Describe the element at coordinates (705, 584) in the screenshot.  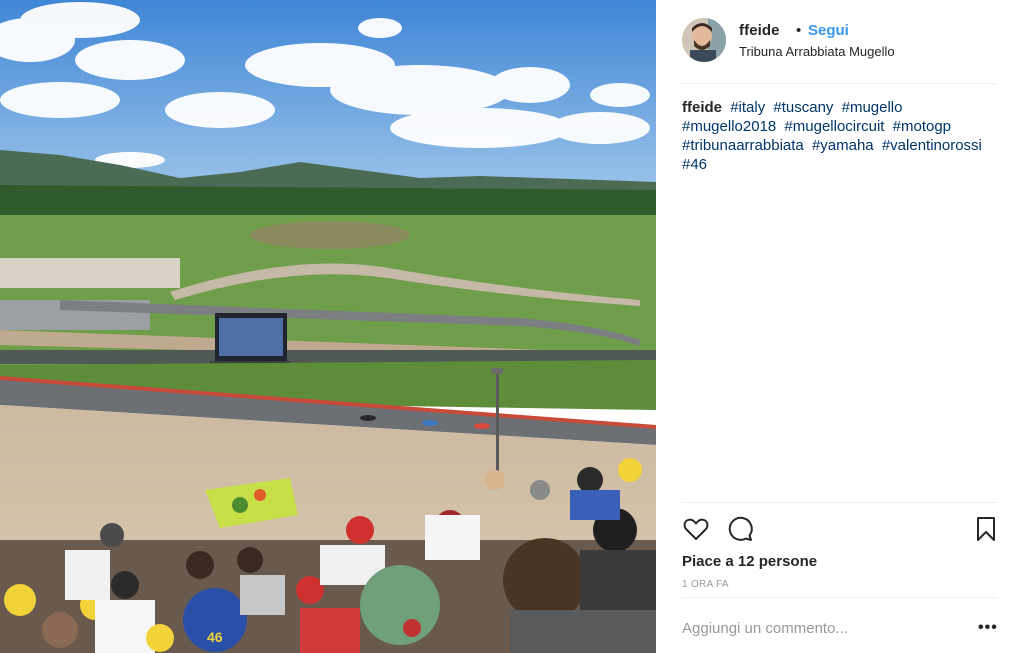
I see `post-timestamp: 1 ORA FA` at that location.